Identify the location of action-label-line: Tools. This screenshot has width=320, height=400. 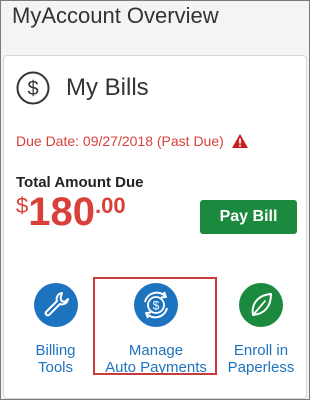
(55, 367).